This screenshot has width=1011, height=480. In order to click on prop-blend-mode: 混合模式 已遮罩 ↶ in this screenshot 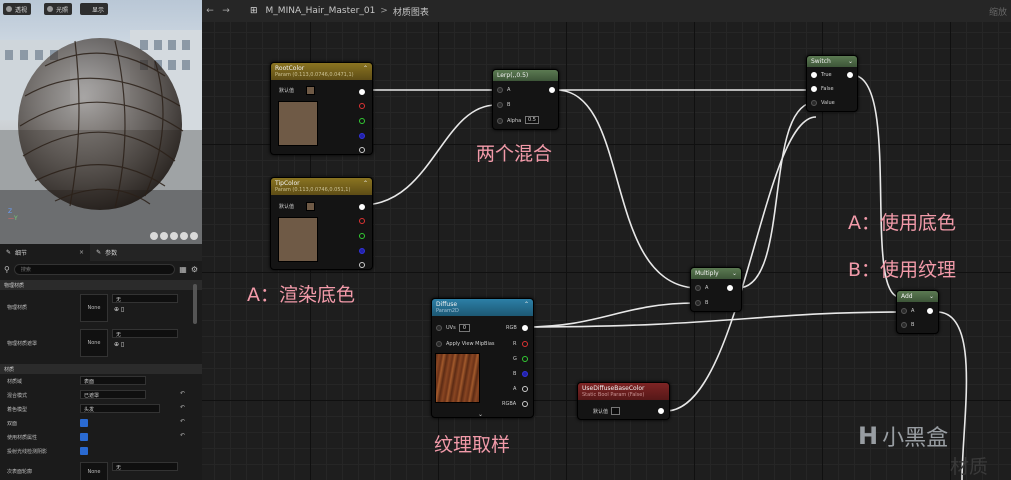, I will do `click(96, 394)`.